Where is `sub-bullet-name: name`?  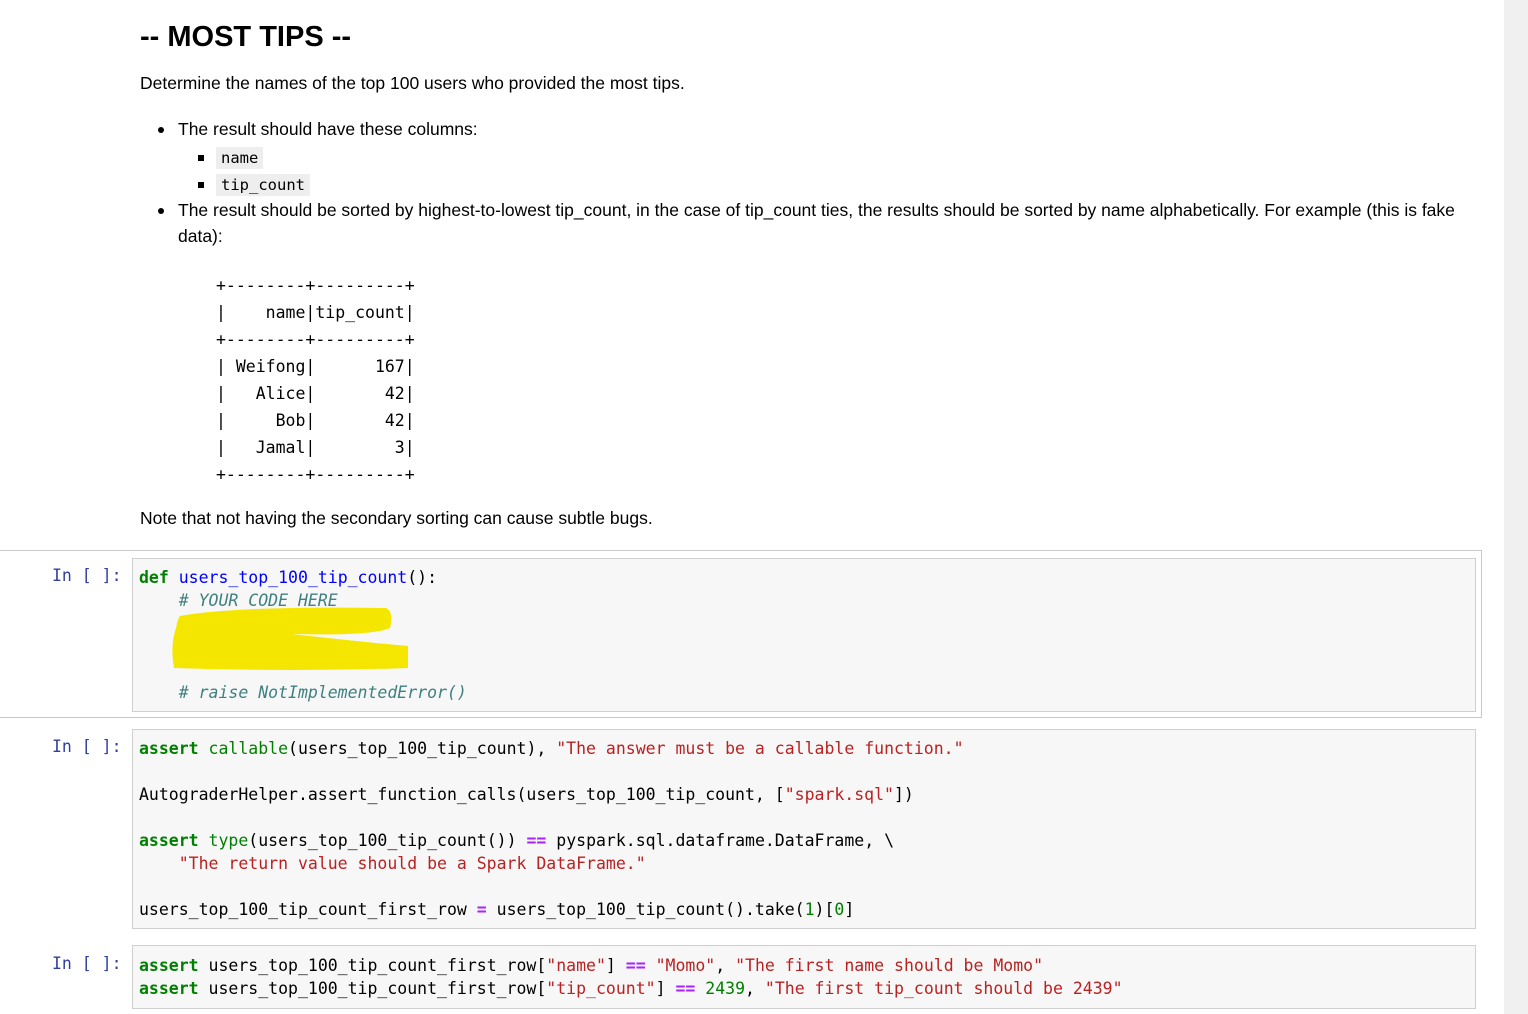 sub-bullet-name: name is located at coordinates (231, 157).